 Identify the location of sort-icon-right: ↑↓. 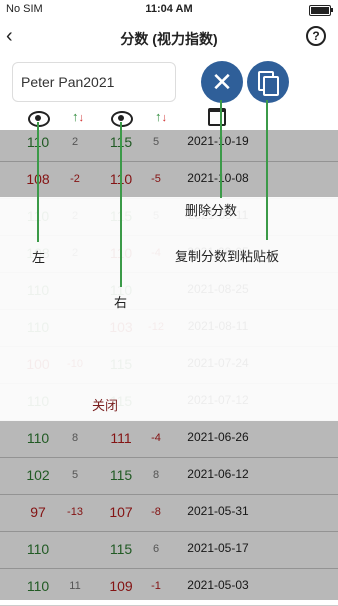
(161, 116).